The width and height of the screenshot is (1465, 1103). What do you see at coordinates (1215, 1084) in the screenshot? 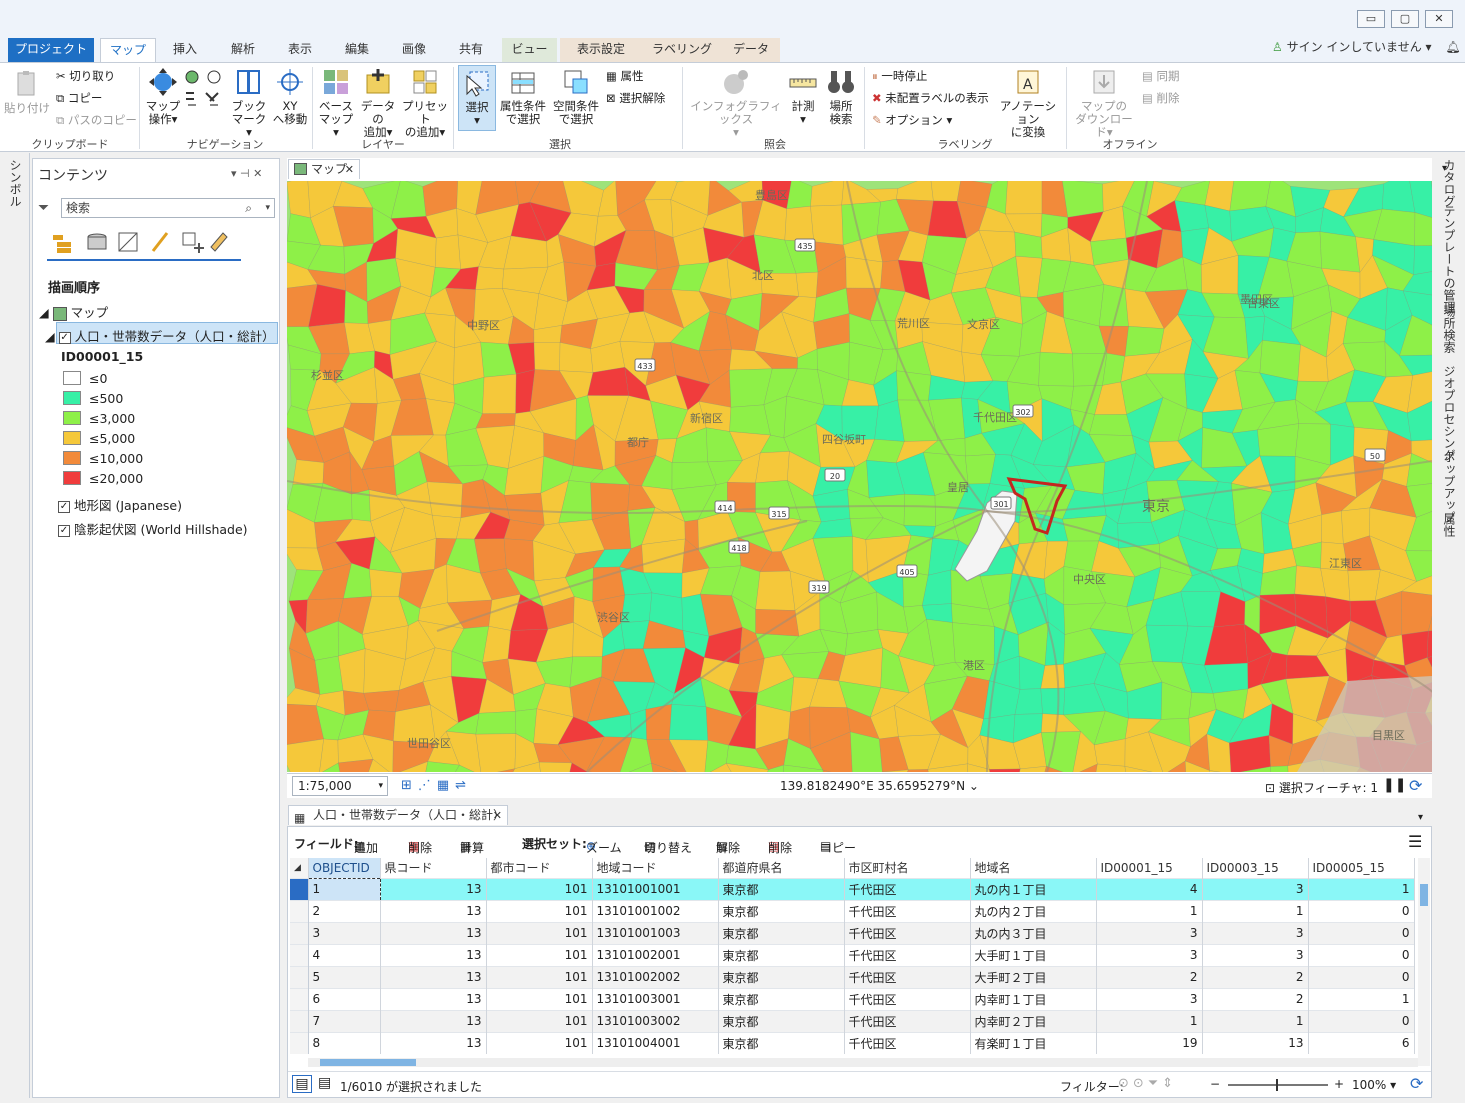
I see `zoom-out-icon: −` at bounding box center [1215, 1084].